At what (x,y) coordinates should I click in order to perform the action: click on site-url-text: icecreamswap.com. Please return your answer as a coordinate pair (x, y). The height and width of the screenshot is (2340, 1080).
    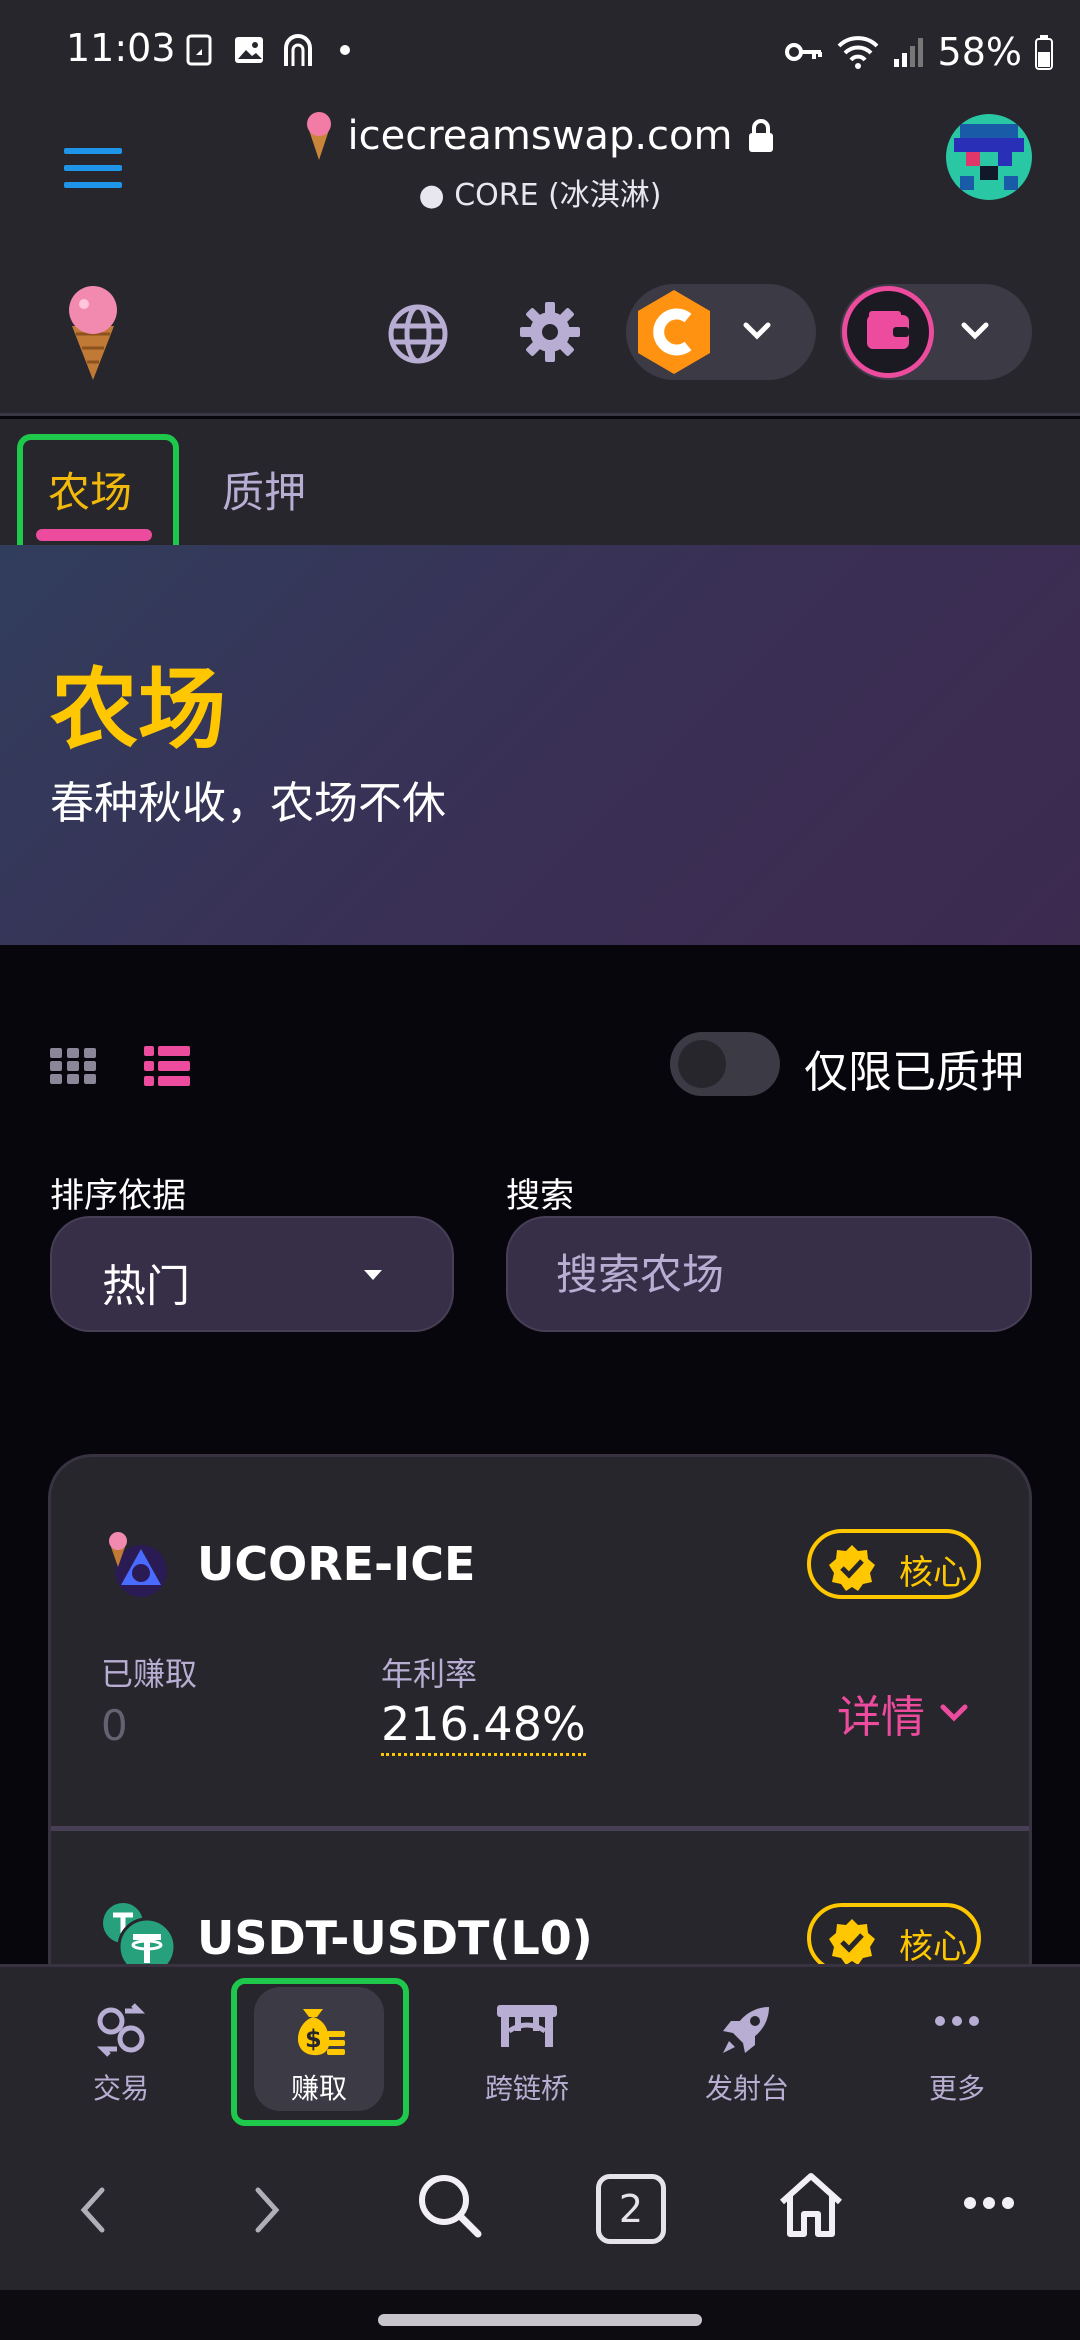
    Looking at the image, I should click on (540, 136).